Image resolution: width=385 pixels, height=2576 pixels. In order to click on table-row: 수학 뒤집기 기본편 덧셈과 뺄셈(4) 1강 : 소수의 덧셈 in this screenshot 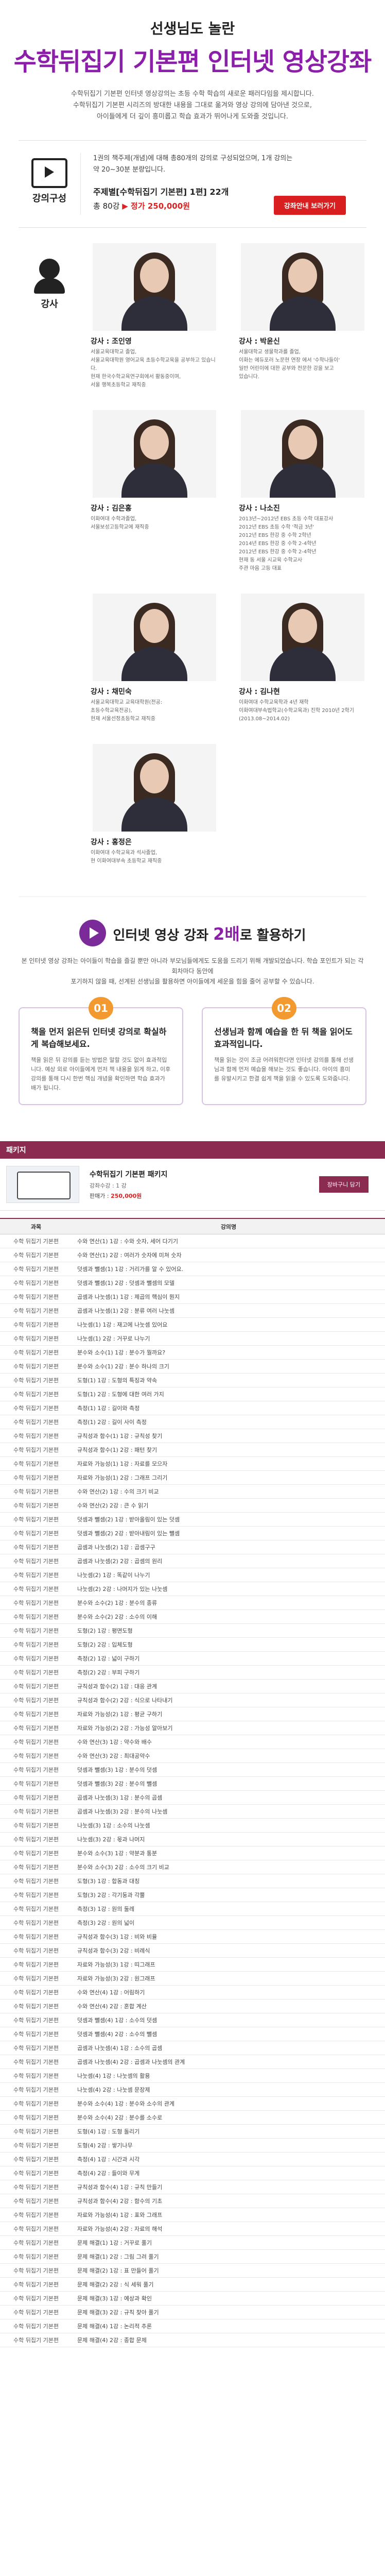, I will do `click(192, 2020)`.